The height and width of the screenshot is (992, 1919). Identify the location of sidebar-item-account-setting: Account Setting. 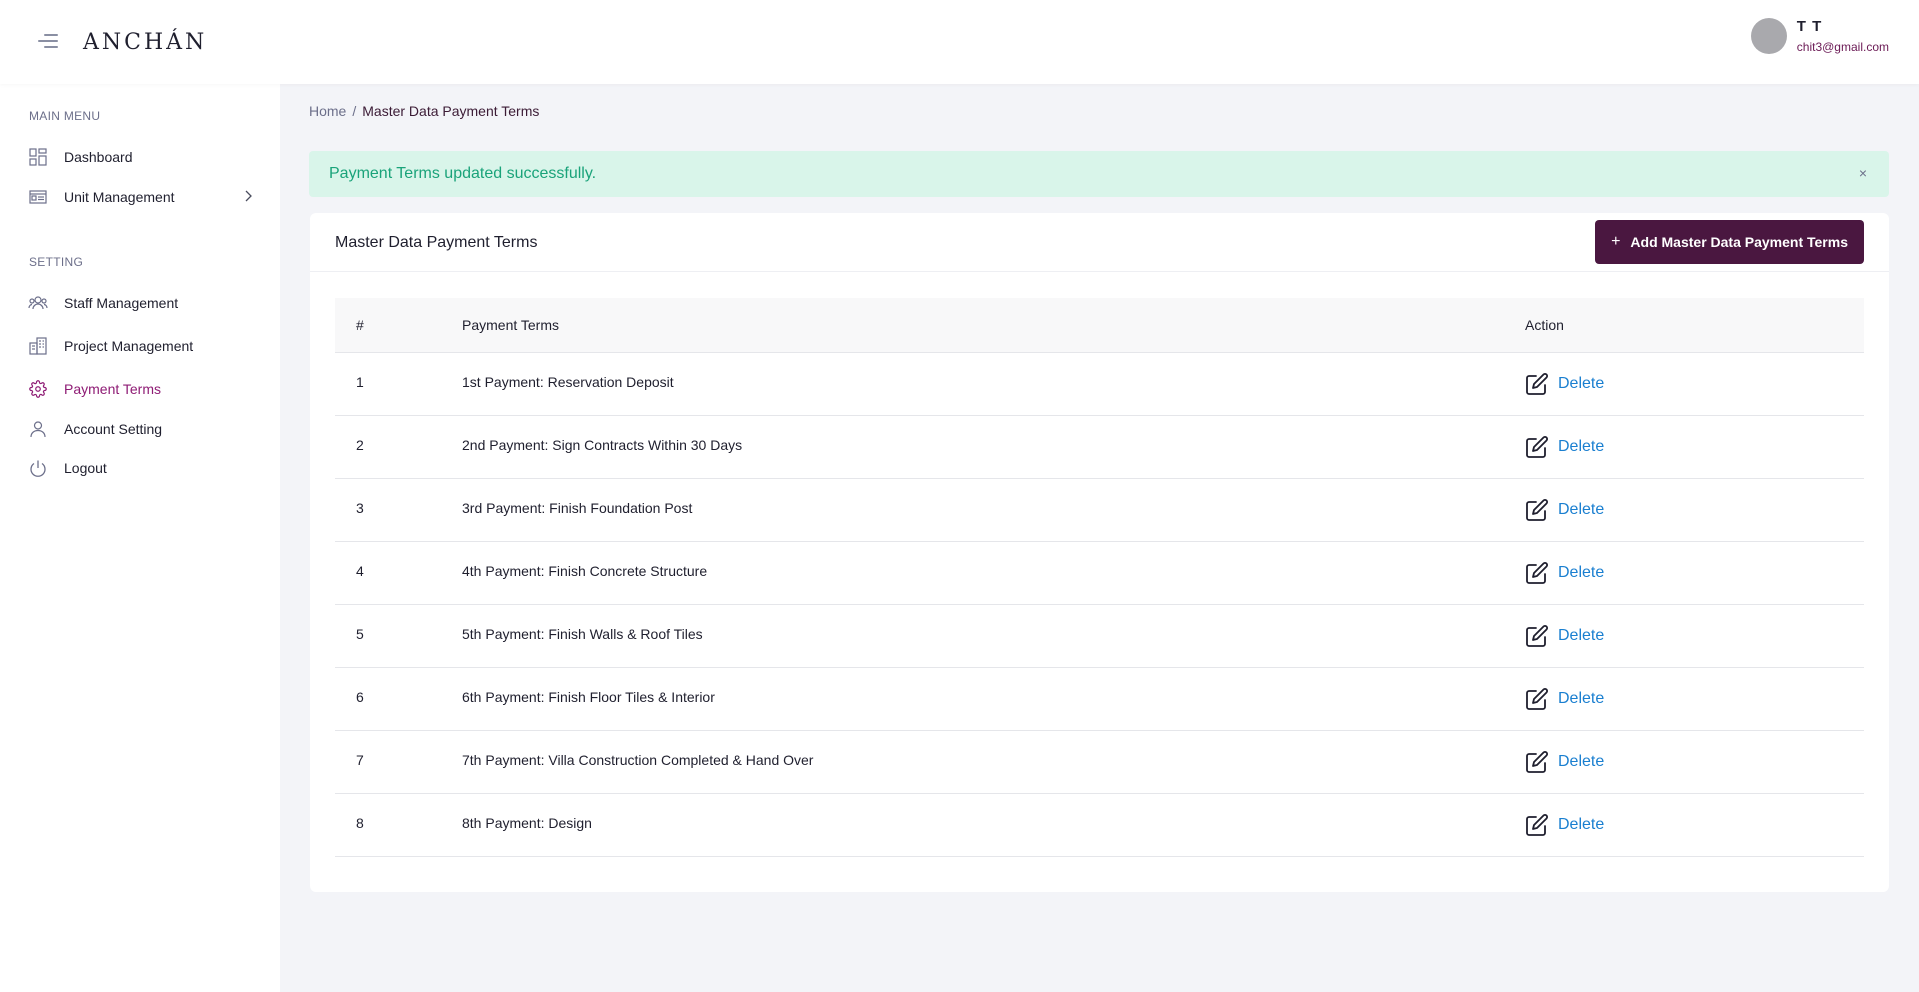
(140, 429).